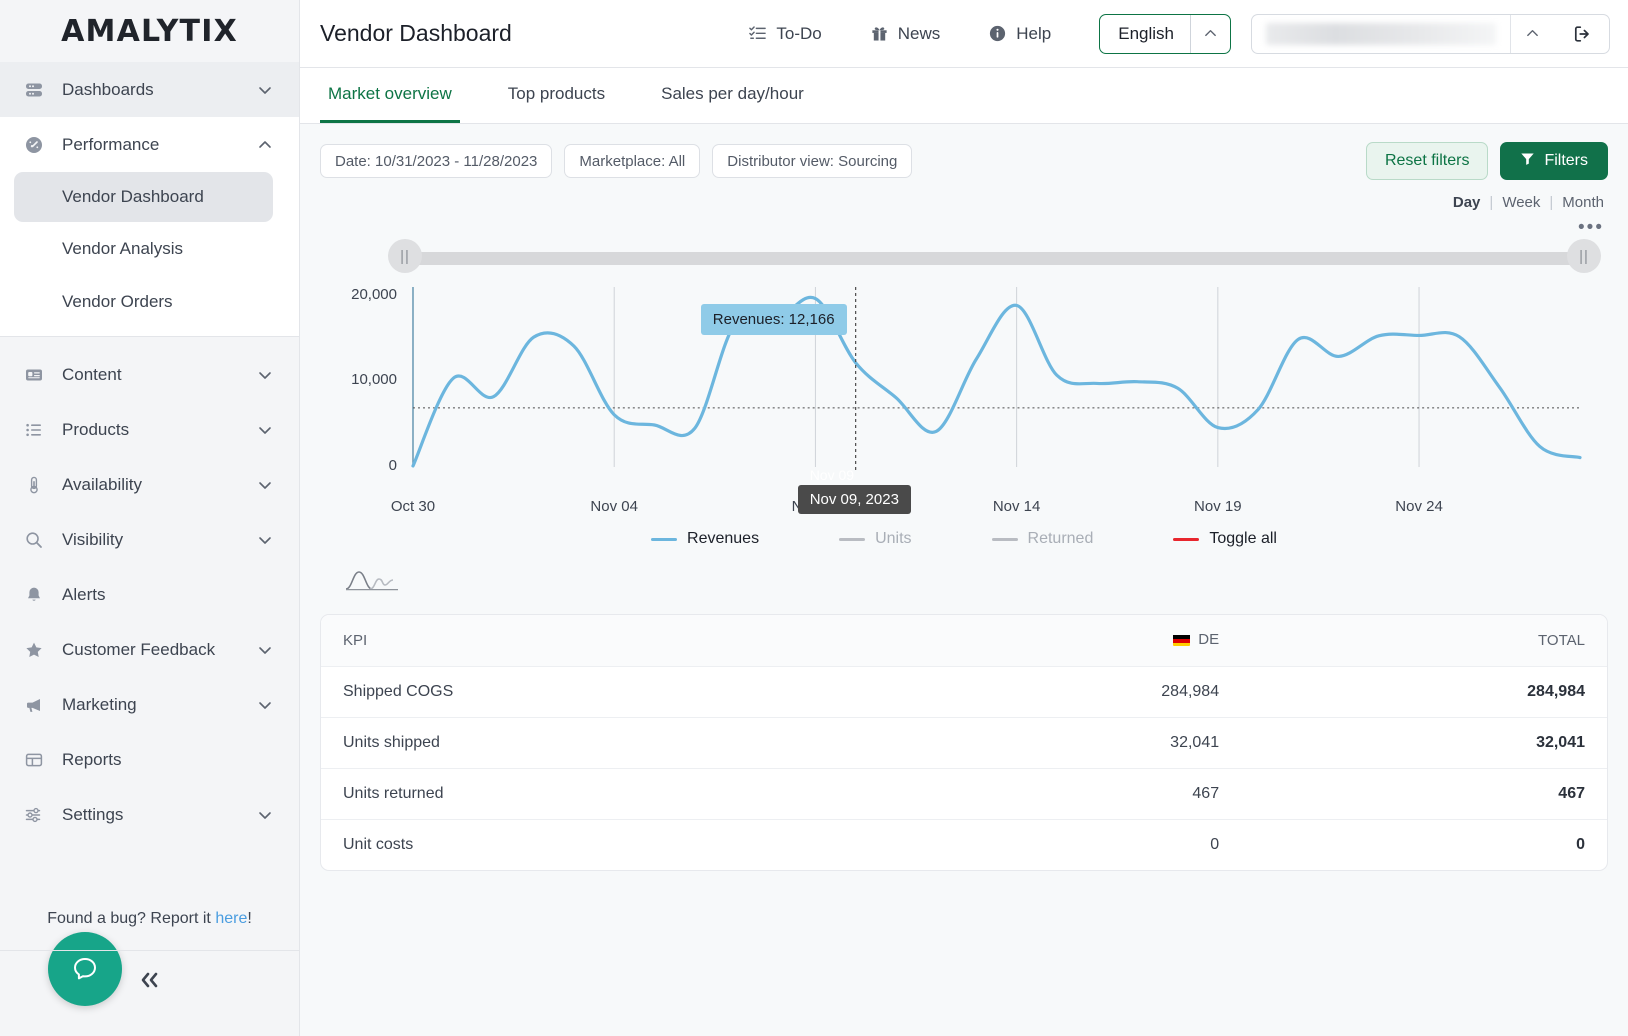 The width and height of the screenshot is (1628, 1036). Describe the element at coordinates (785, 34) in the screenshot. I see `todo-link: To-Do` at that location.